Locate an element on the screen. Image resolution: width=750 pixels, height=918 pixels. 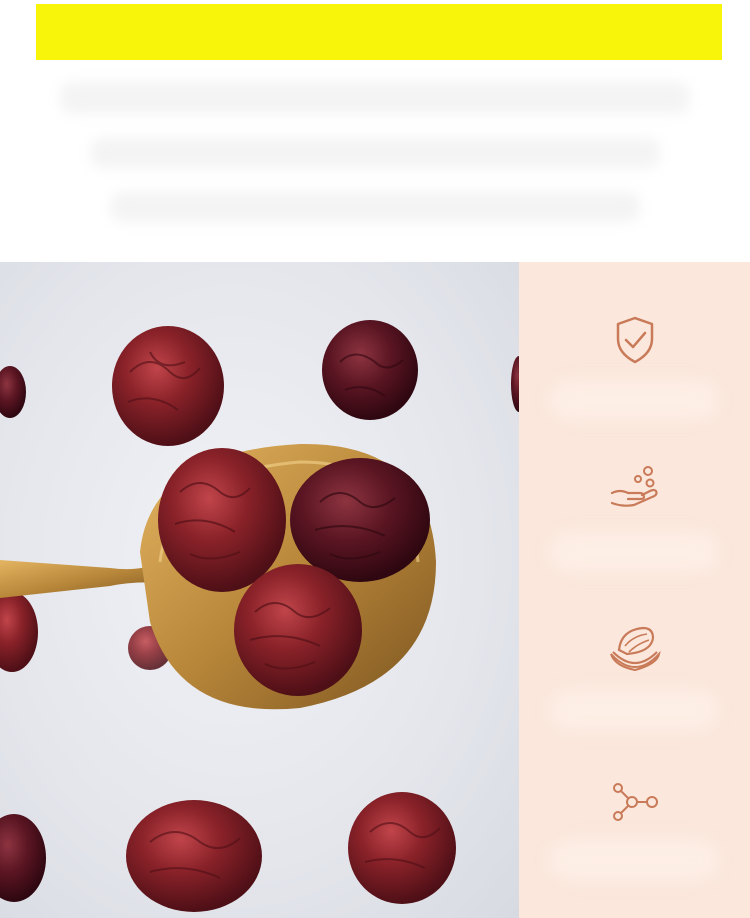
shield-check-icon is located at coordinates (635, 340).